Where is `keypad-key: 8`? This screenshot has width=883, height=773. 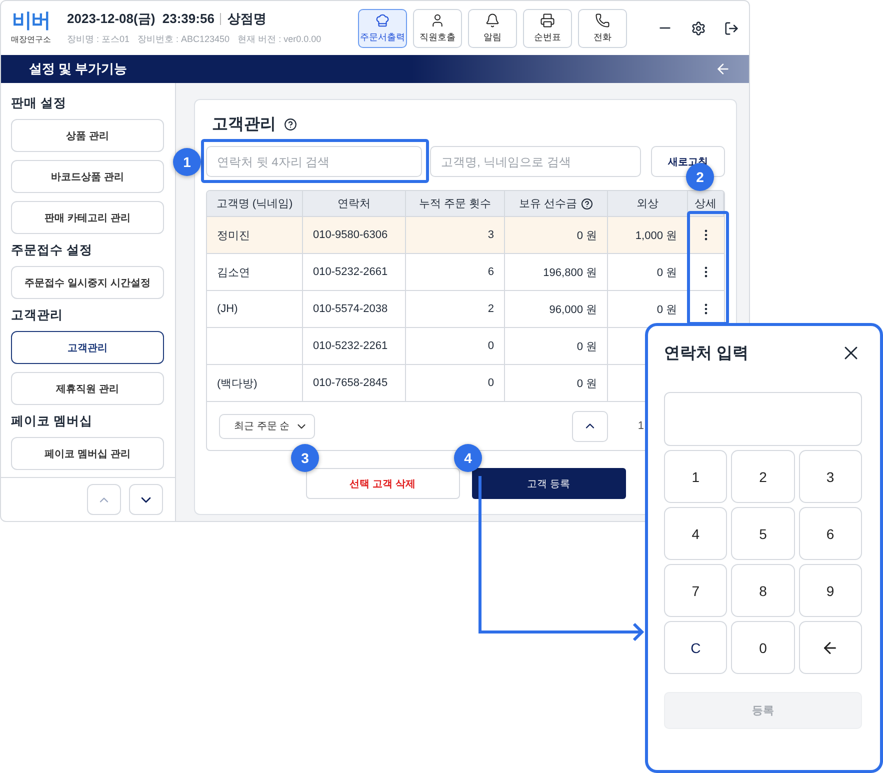
keypad-key: 8 is located at coordinates (763, 590).